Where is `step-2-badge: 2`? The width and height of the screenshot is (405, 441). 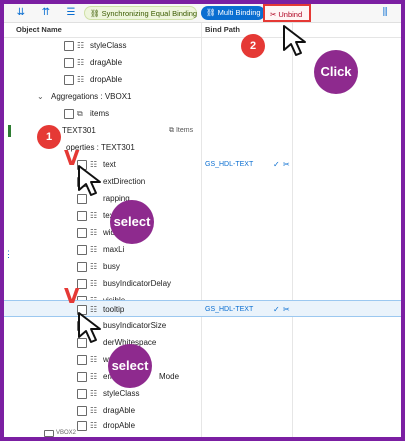 step-2-badge: 2 is located at coordinates (253, 46).